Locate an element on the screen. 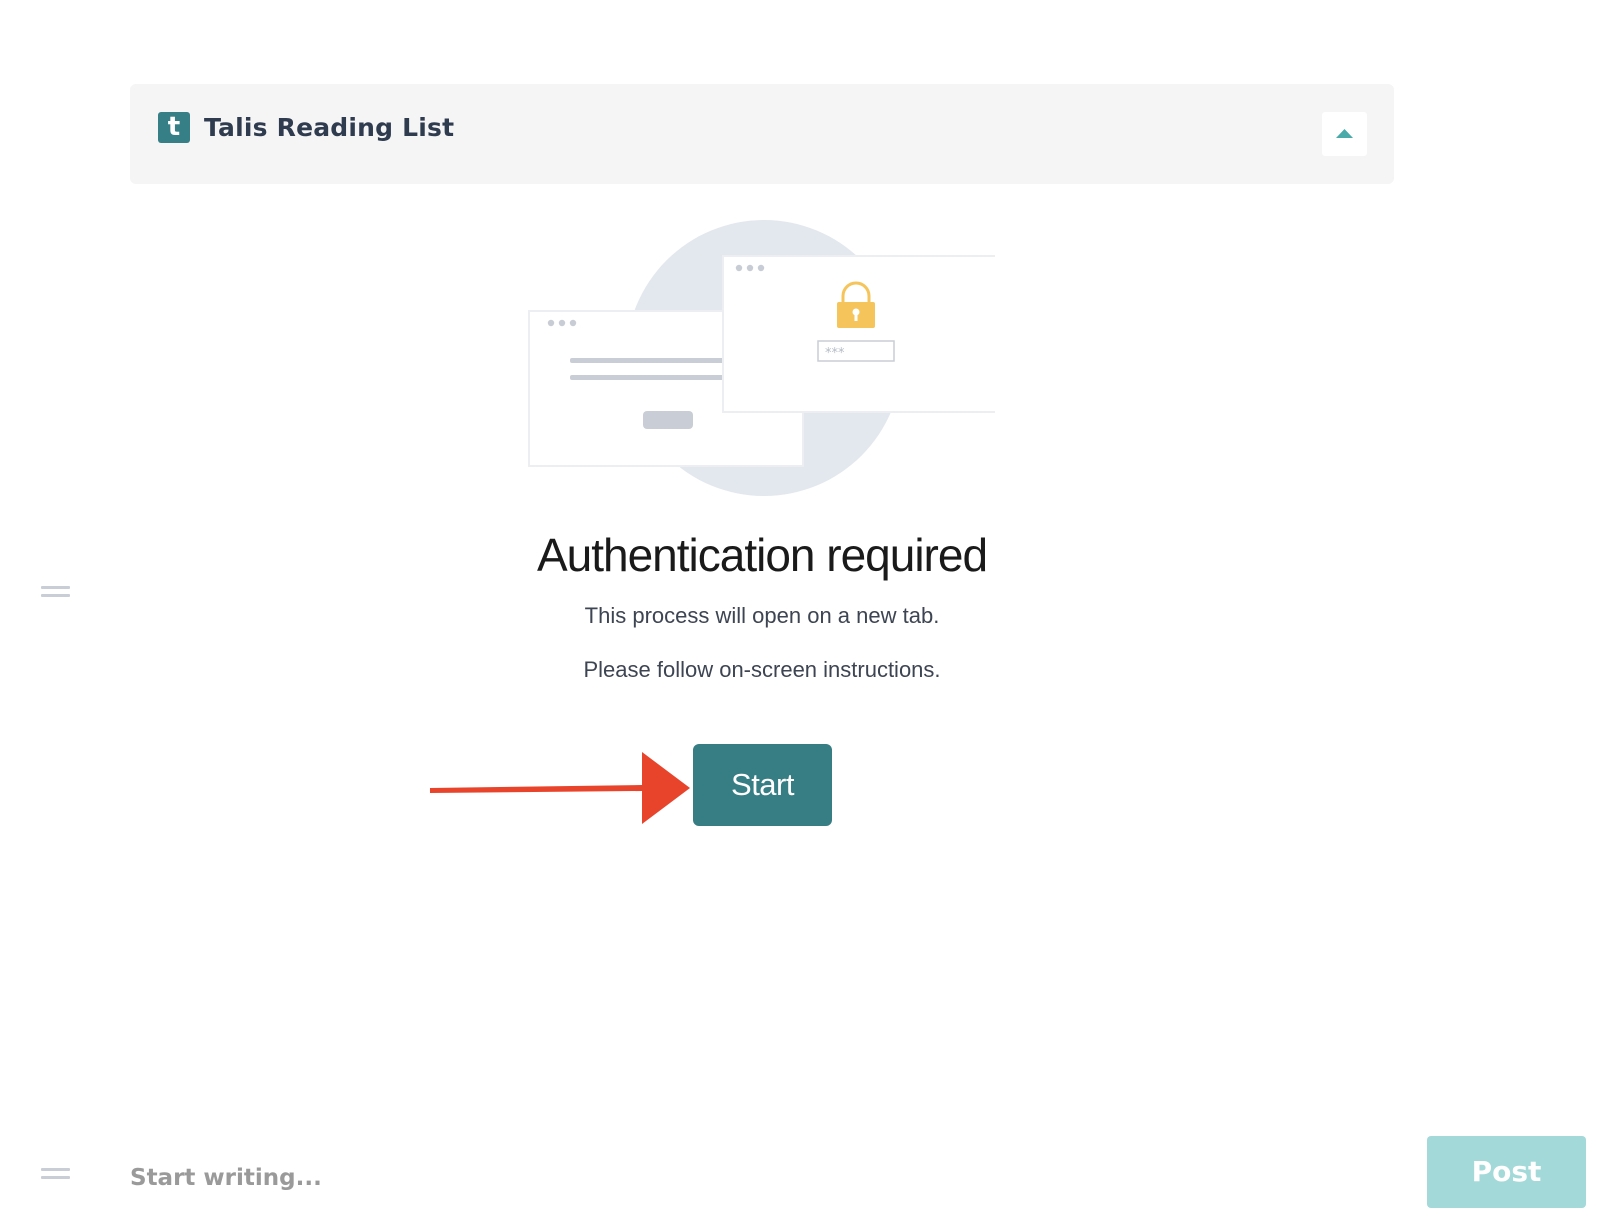 The width and height of the screenshot is (1604, 1224). auth-message-line-1: This process will open on a new tab. is located at coordinates (762, 615).